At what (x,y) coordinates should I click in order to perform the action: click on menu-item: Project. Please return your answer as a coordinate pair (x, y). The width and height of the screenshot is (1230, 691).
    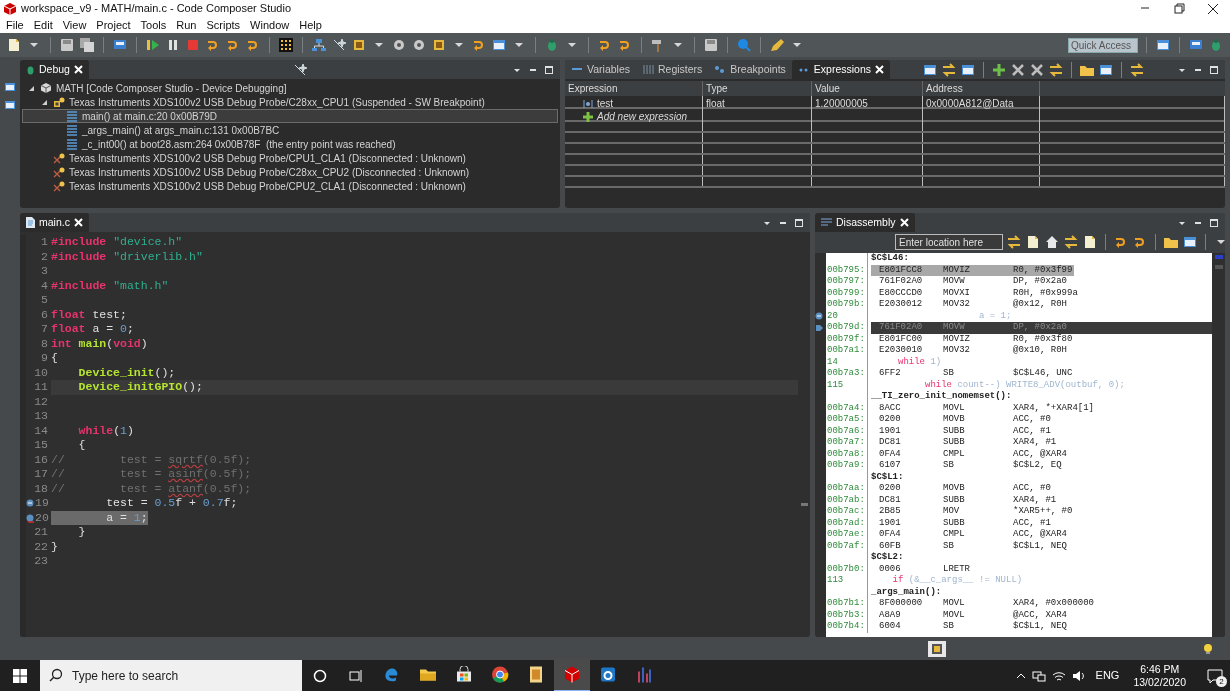
    Looking at the image, I should click on (113, 25).